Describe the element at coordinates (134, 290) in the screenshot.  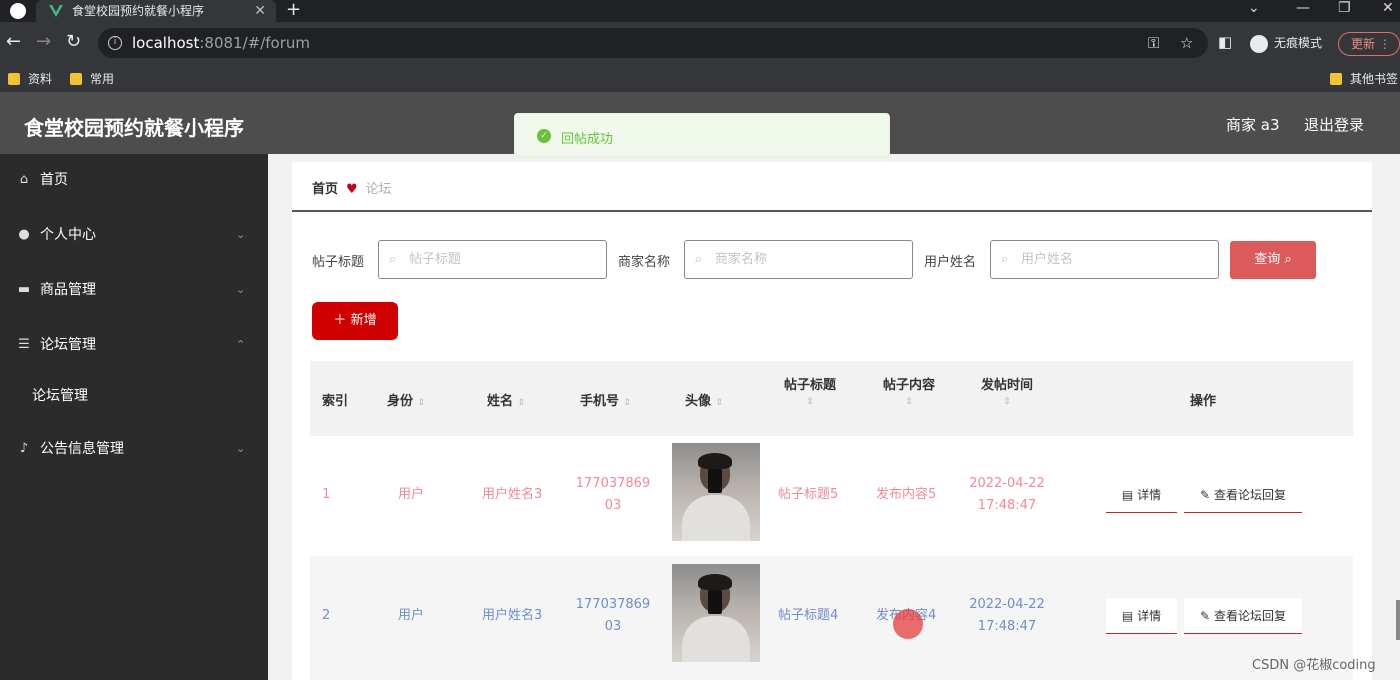
I see `sidebar-item-goods: ▬ 商品管理 ⌄` at that location.